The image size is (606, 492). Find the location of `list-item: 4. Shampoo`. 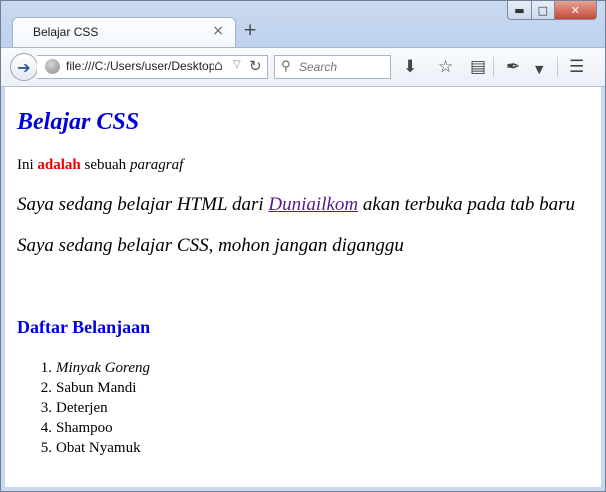

list-item: 4. Shampoo is located at coordinates (76, 428).